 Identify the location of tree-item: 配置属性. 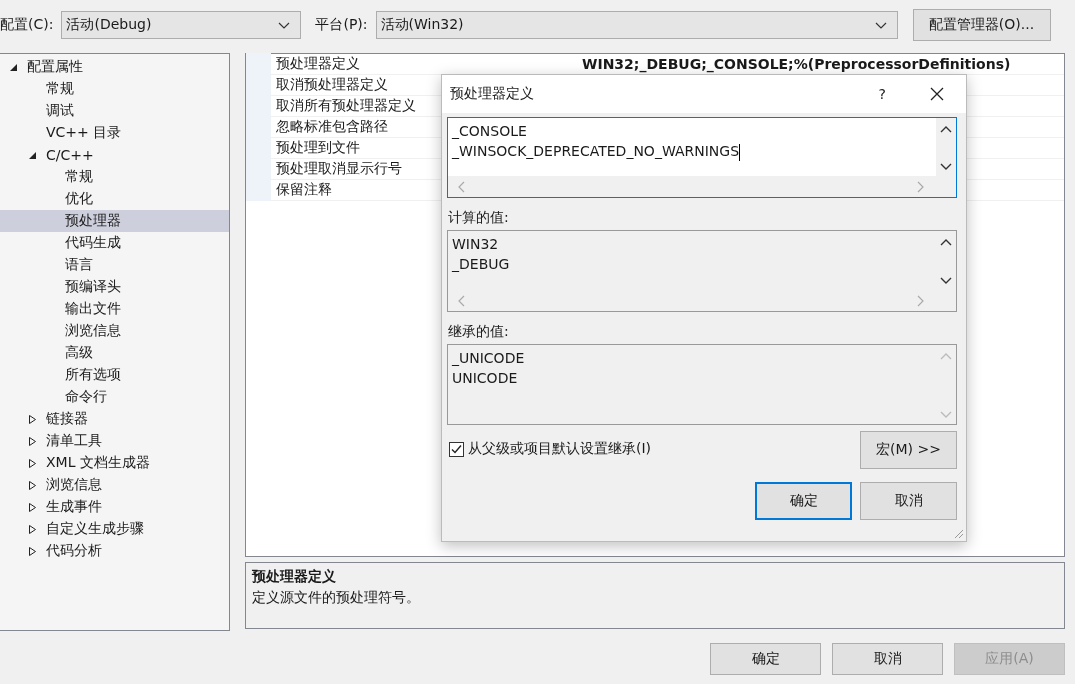
(114, 67).